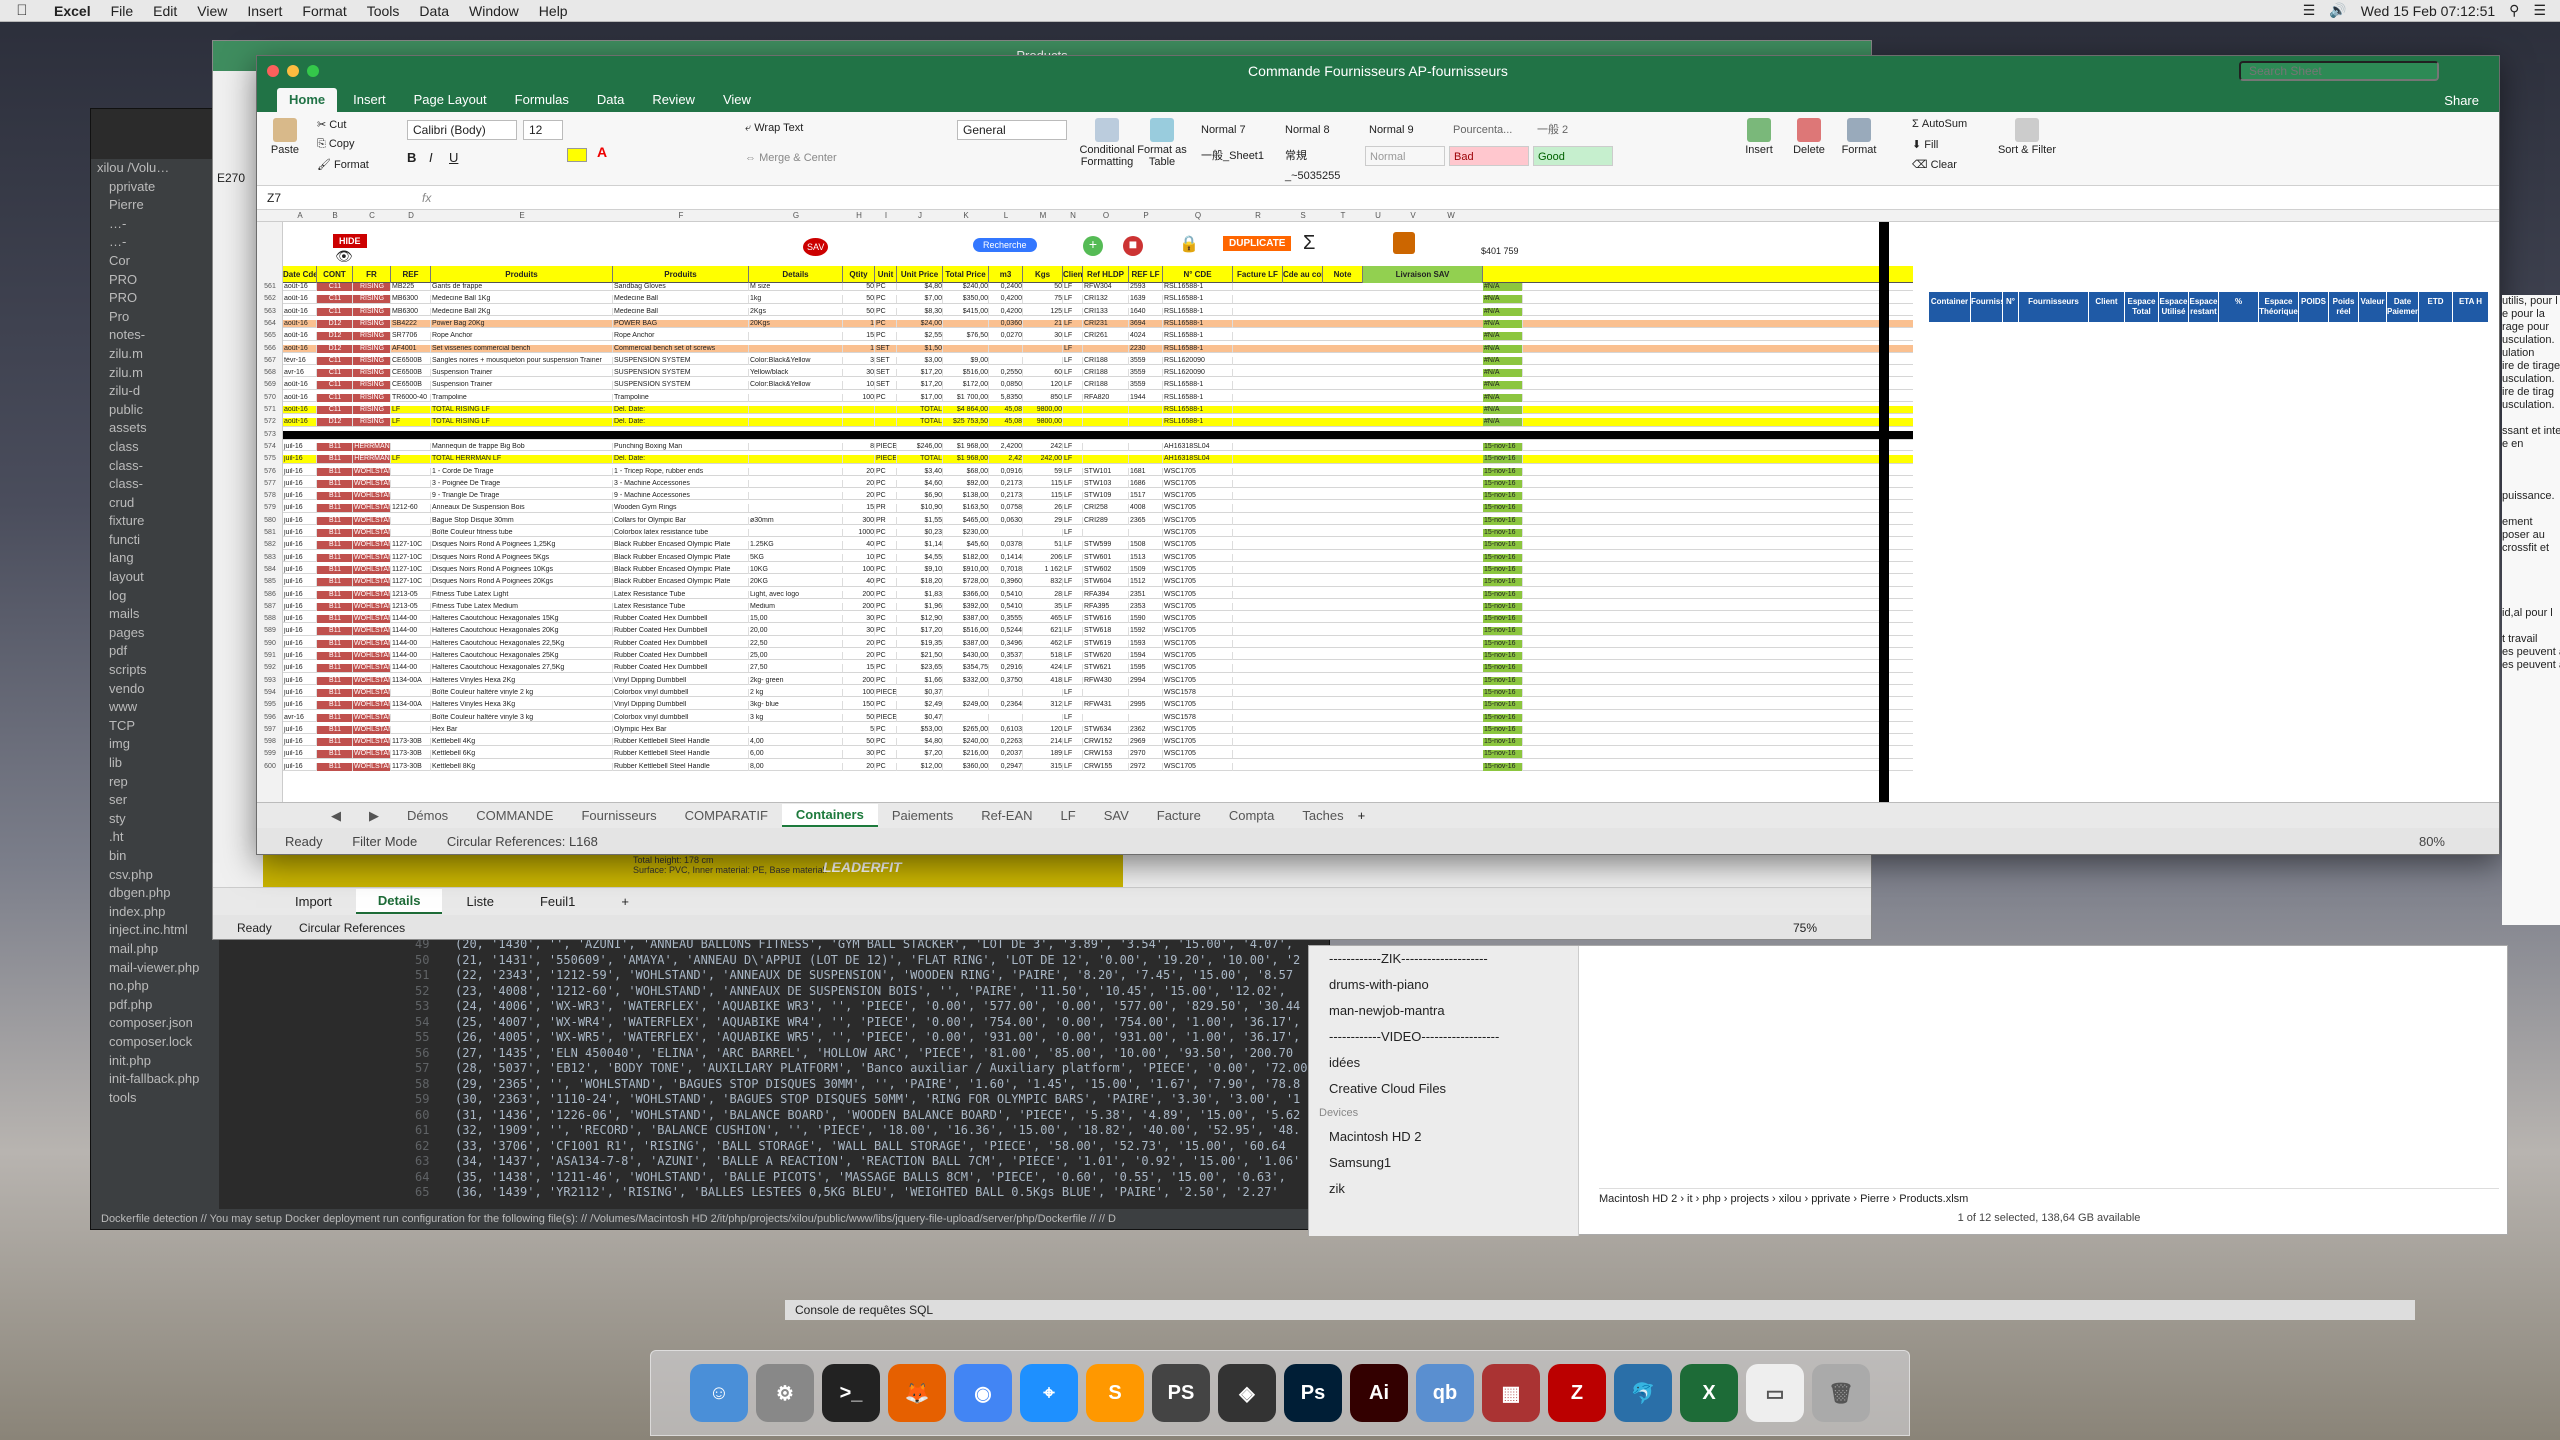 The image size is (2560, 1440). Describe the element at coordinates (155, 614) in the screenshot. I see `tree-item: mails` at that location.